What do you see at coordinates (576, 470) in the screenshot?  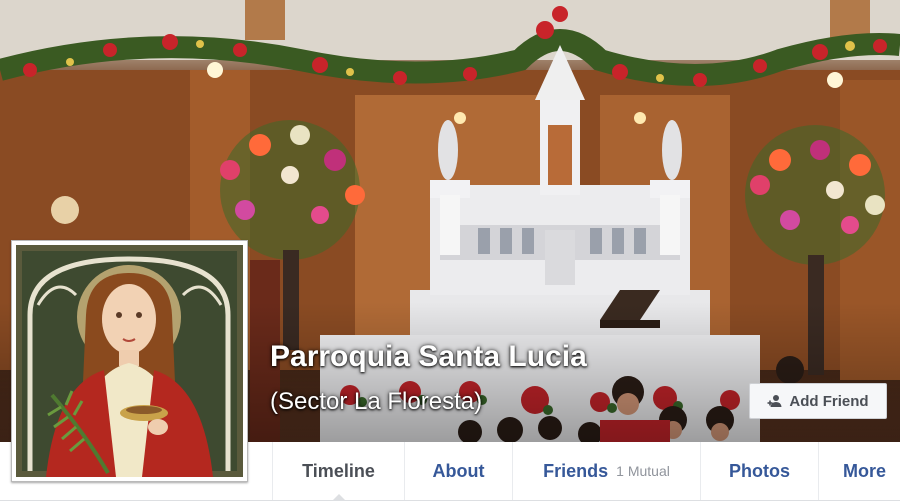 I see `tab-friends-label: Friends` at bounding box center [576, 470].